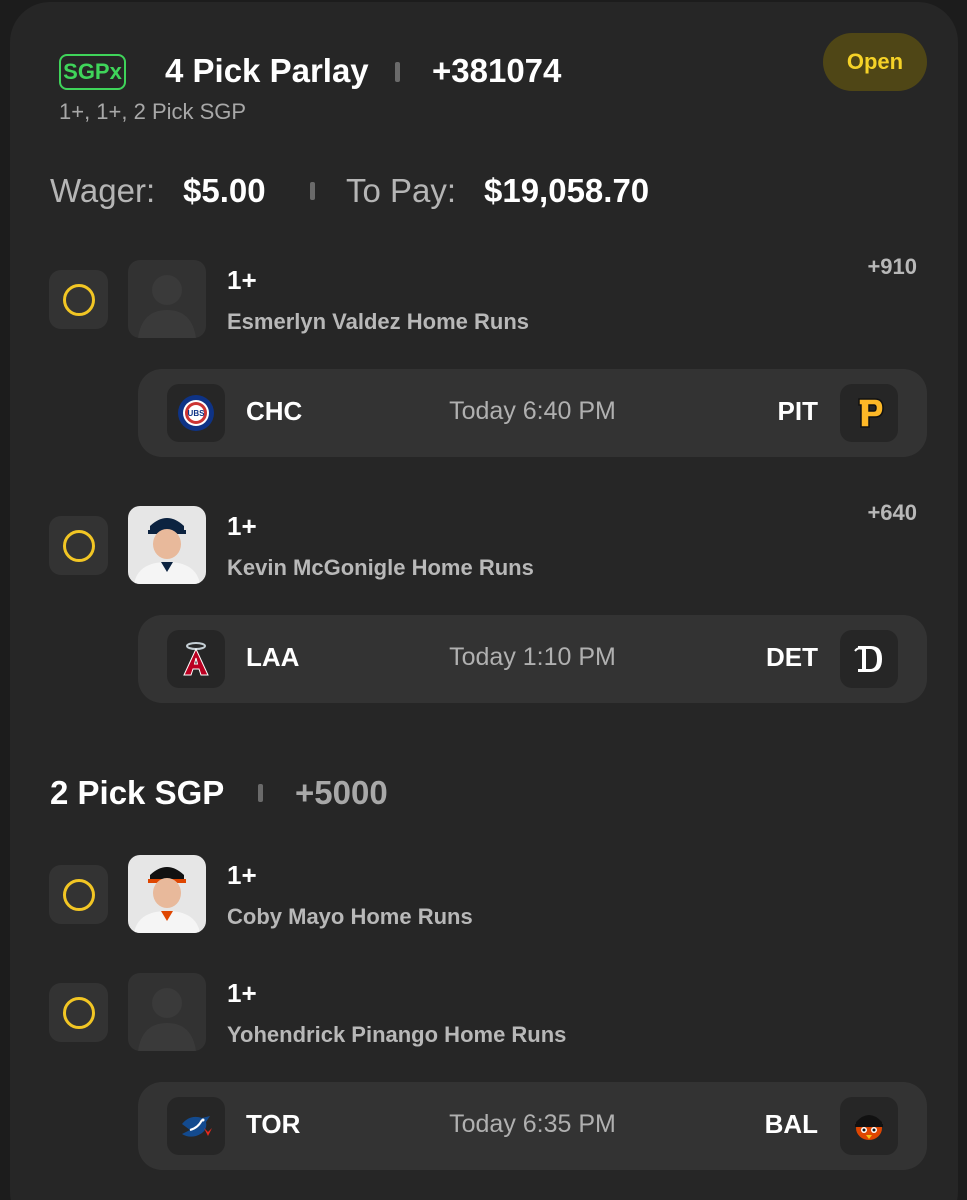  What do you see at coordinates (380, 567) in the screenshot?
I see `leg-market: Kevin McGonigle Home Runs` at bounding box center [380, 567].